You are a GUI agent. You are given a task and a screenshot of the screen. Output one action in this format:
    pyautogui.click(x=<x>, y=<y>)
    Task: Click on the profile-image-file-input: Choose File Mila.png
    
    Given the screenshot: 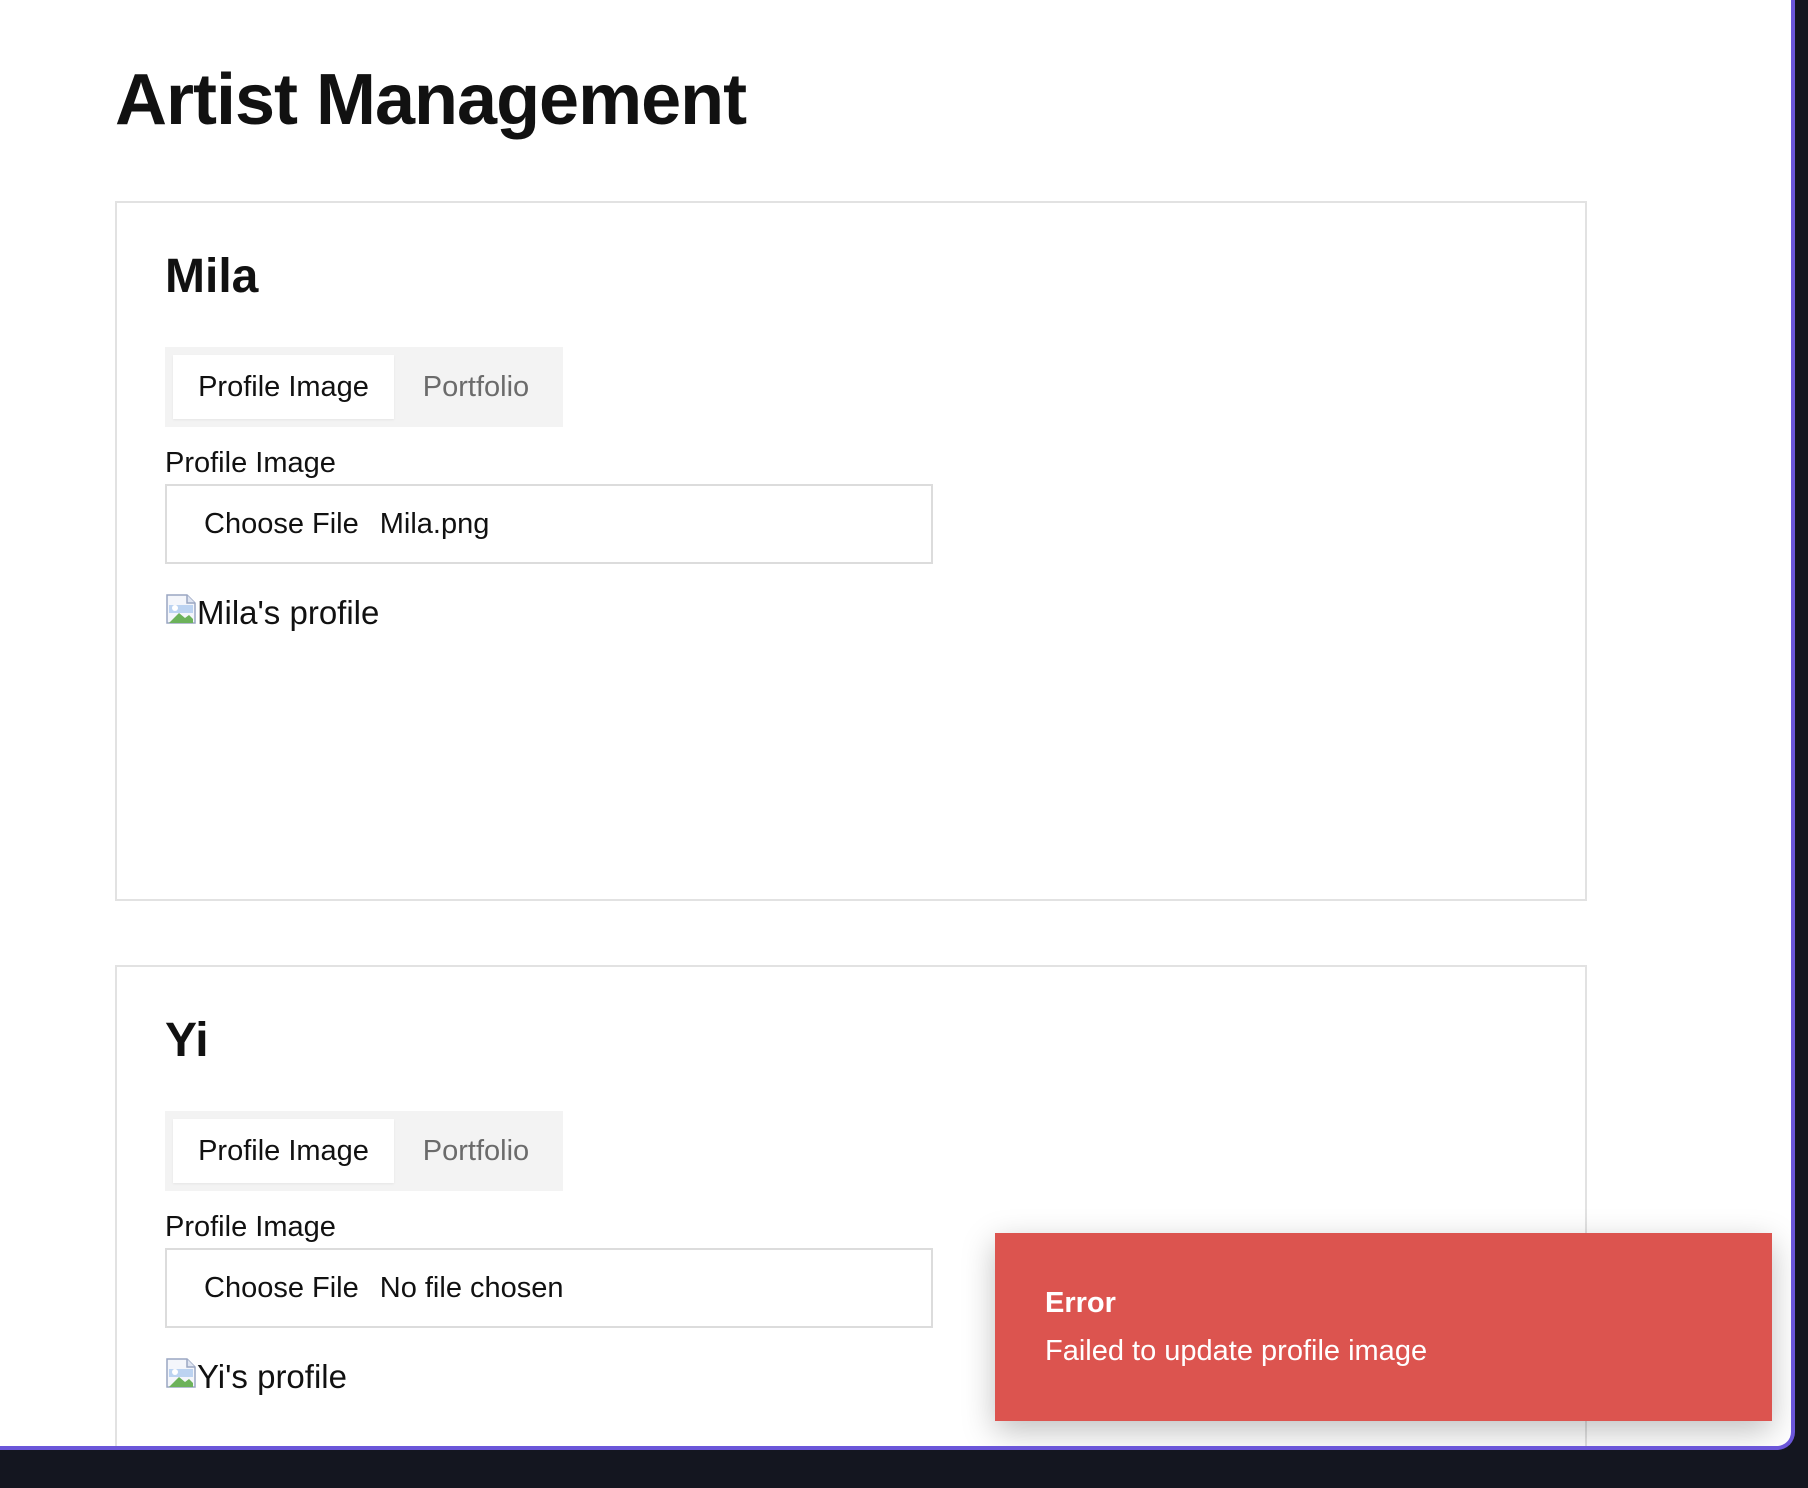 What is the action you would take?
    pyautogui.click(x=549, y=524)
    